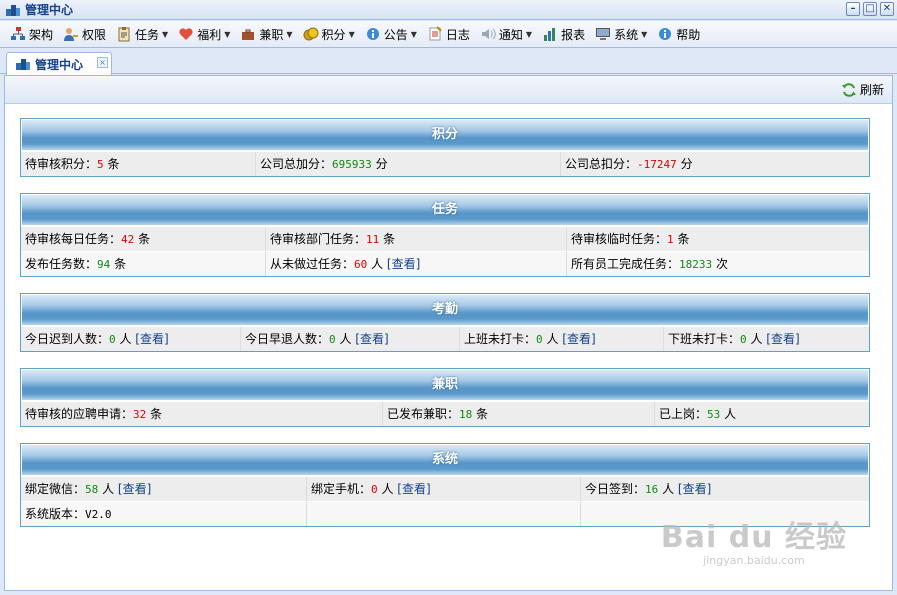 Image resolution: width=897 pixels, height=595 pixels. Describe the element at coordinates (186, 34) in the screenshot. I see `heart-icon` at that location.